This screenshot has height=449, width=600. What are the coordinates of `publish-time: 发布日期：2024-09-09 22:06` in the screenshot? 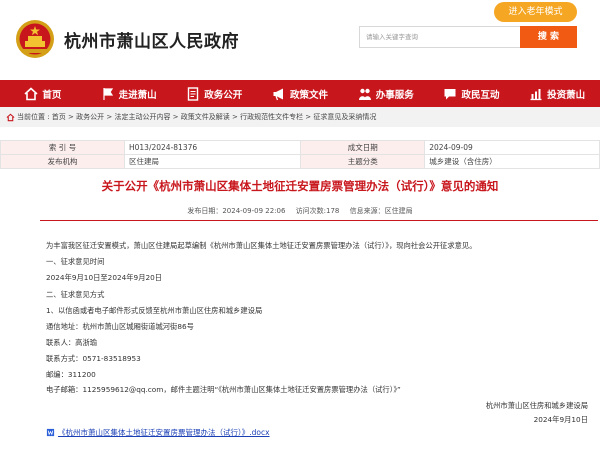 It's located at (236, 211).